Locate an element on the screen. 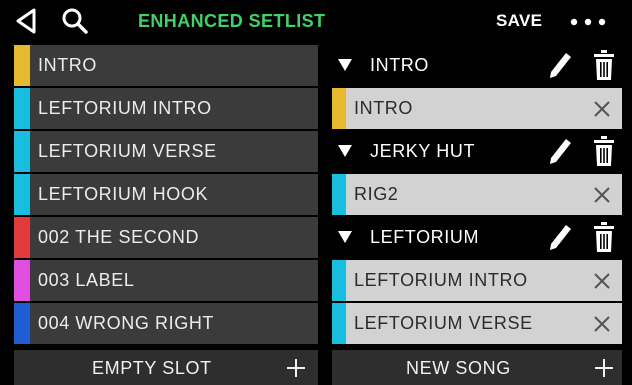 The height and width of the screenshot is (385, 632). back-icon is located at coordinates (26, 21).